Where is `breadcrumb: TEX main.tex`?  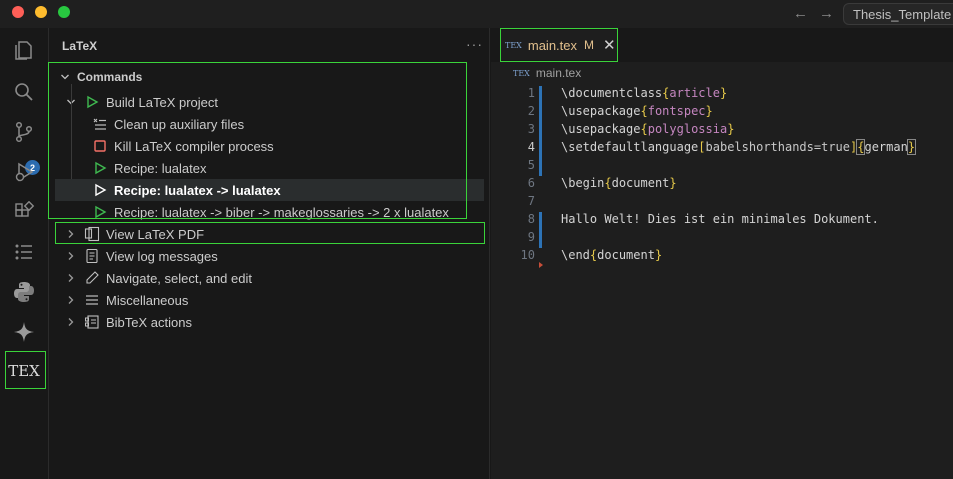
breadcrumb: TEX main.tex is located at coordinates (547, 73).